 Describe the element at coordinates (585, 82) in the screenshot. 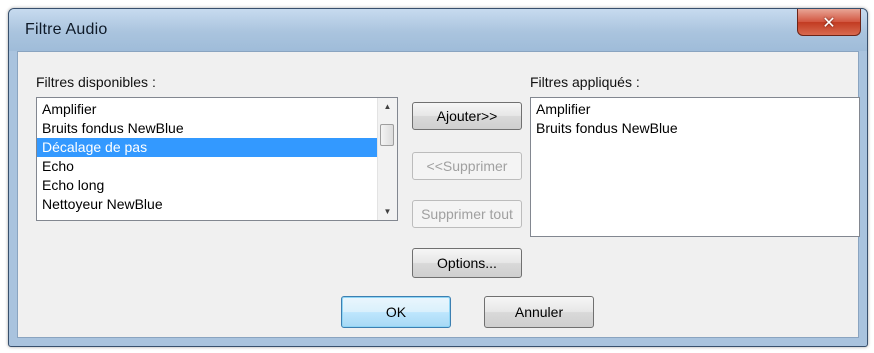

I see `applied-filters-label: Filtres appliqués :` at that location.